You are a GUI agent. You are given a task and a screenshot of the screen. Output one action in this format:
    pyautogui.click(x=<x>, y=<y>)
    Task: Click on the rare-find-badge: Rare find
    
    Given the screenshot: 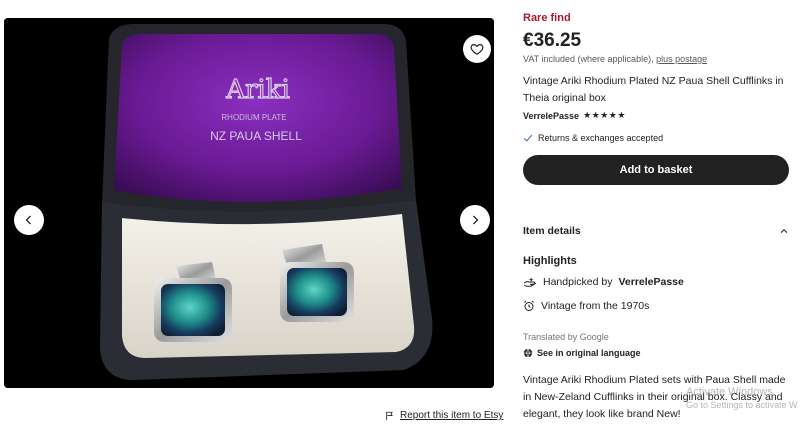 What is the action you would take?
    pyautogui.click(x=547, y=18)
    